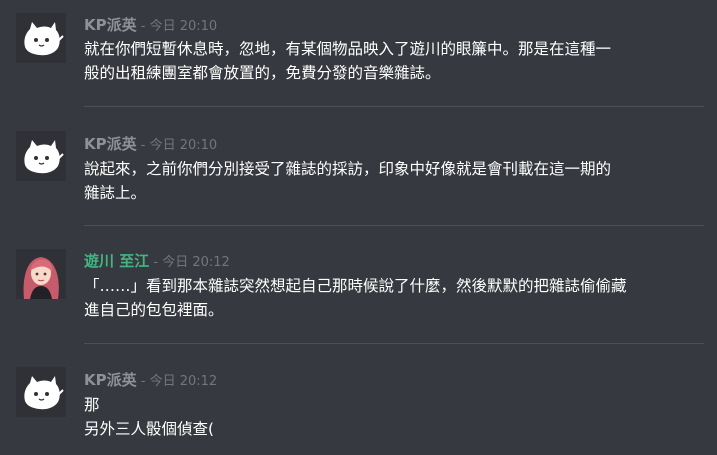 Image resolution: width=717 pixels, height=455 pixels. I want to click on message-text: 那 另外三人骰個偵查(, so click(394, 417).